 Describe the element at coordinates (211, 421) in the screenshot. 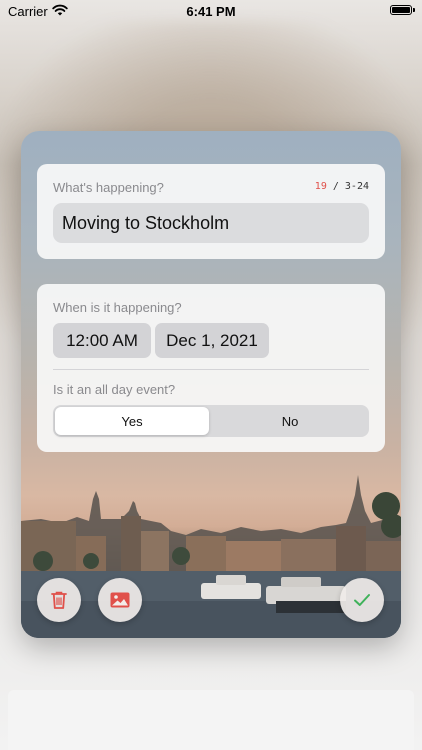

I see `all-day-segmented-control: Yes No` at that location.